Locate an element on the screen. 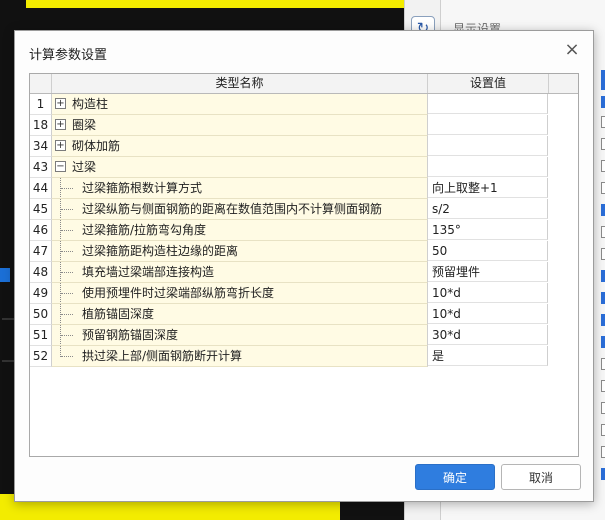 This screenshot has width=605, height=520. param-label: 预留钢筋锚固深度 is located at coordinates (130, 335).